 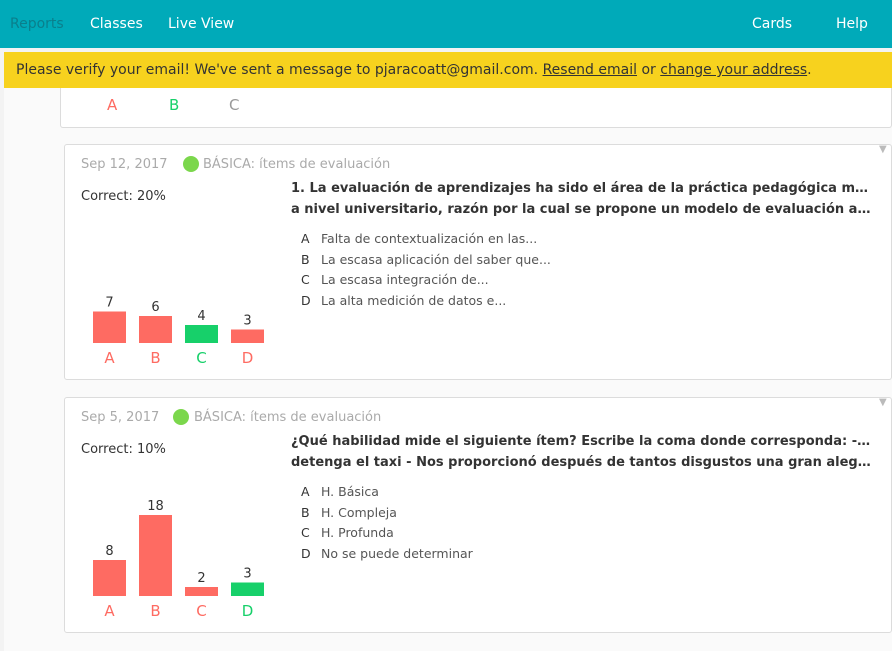 I want to click on bar-value-label: 4, so click(x=201, y=316).